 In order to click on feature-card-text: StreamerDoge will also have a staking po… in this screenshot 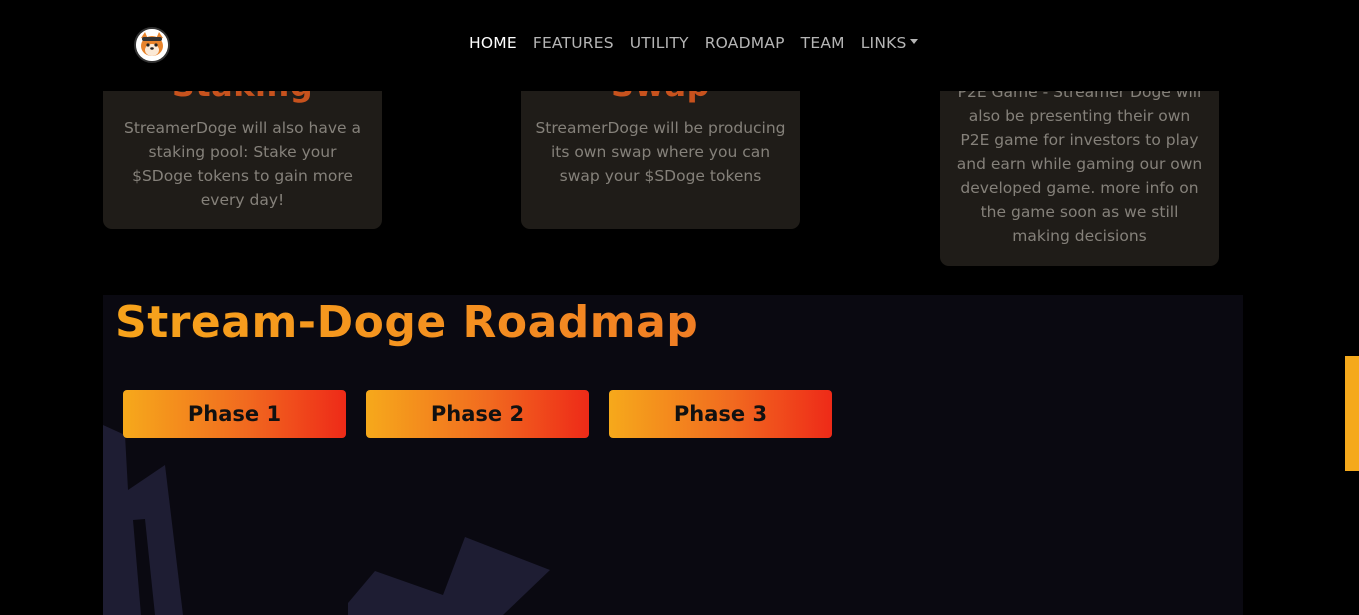, I will do `click(242, 164)`.